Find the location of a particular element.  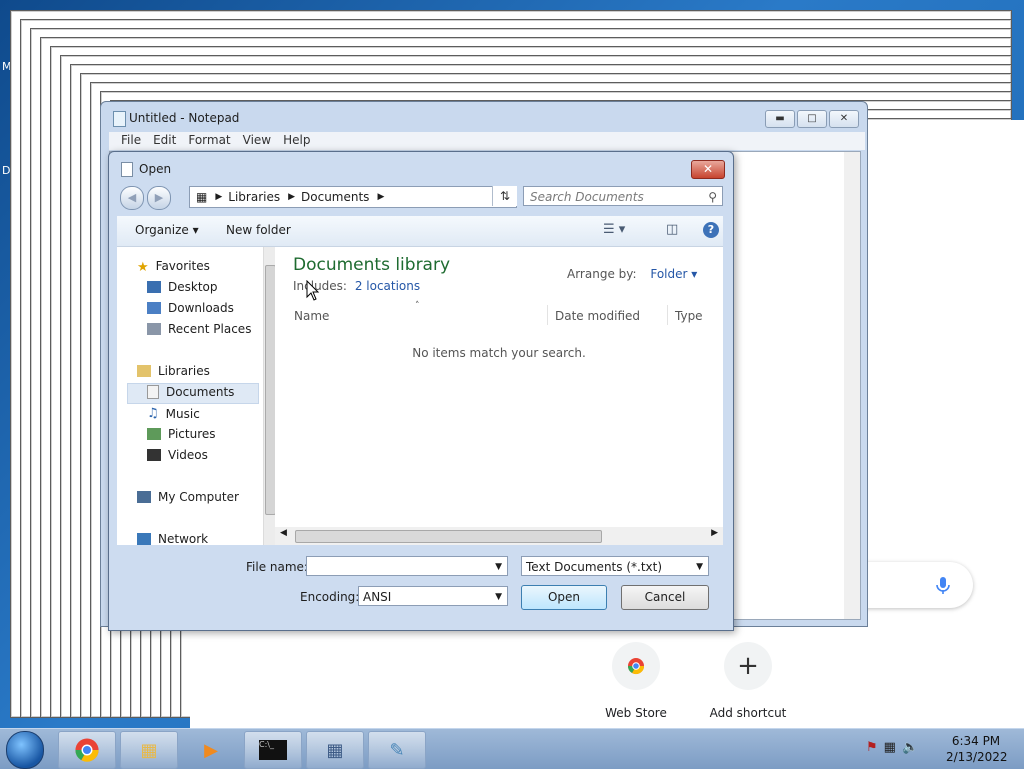

chrome-icon is located at coordinates (87, 750).